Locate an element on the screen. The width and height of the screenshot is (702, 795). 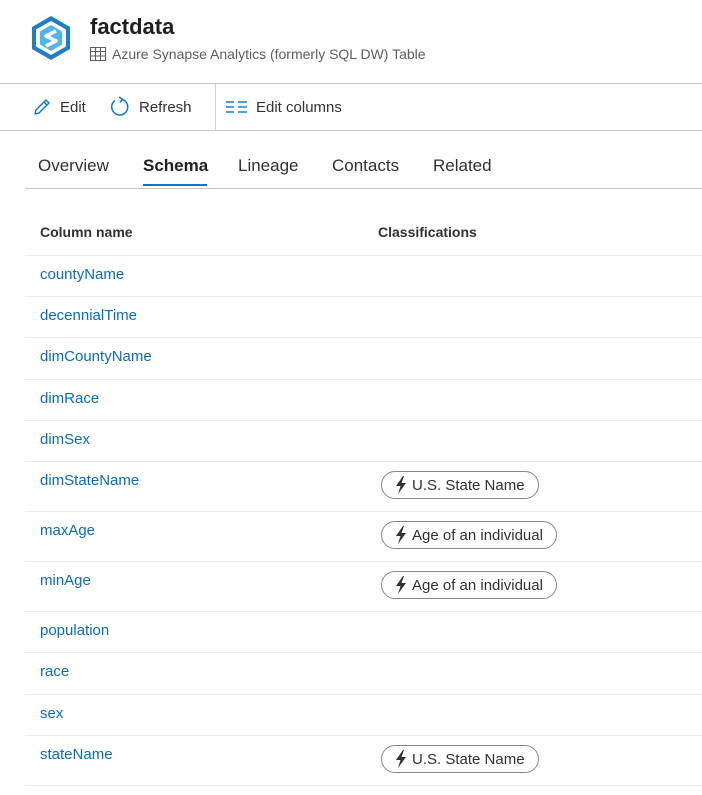
tab-related: Related is located at coordinates (462, 166).